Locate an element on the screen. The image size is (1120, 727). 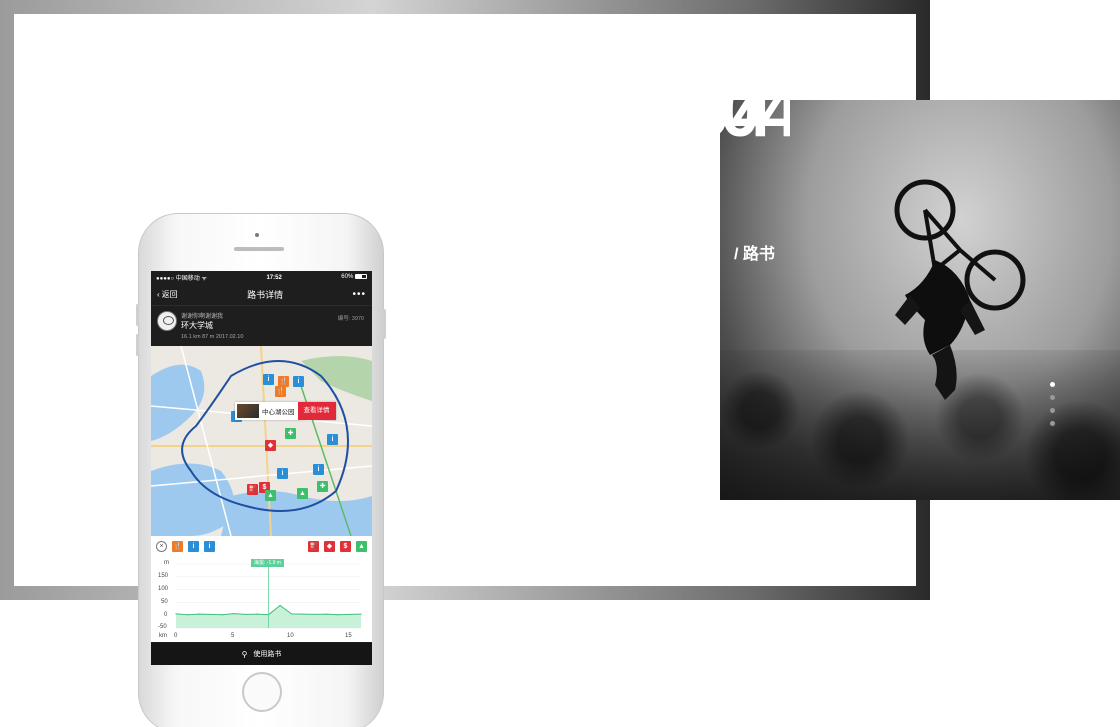
map-popup: 中心湖公园 查看详情 is located at coordinates (285, 411).